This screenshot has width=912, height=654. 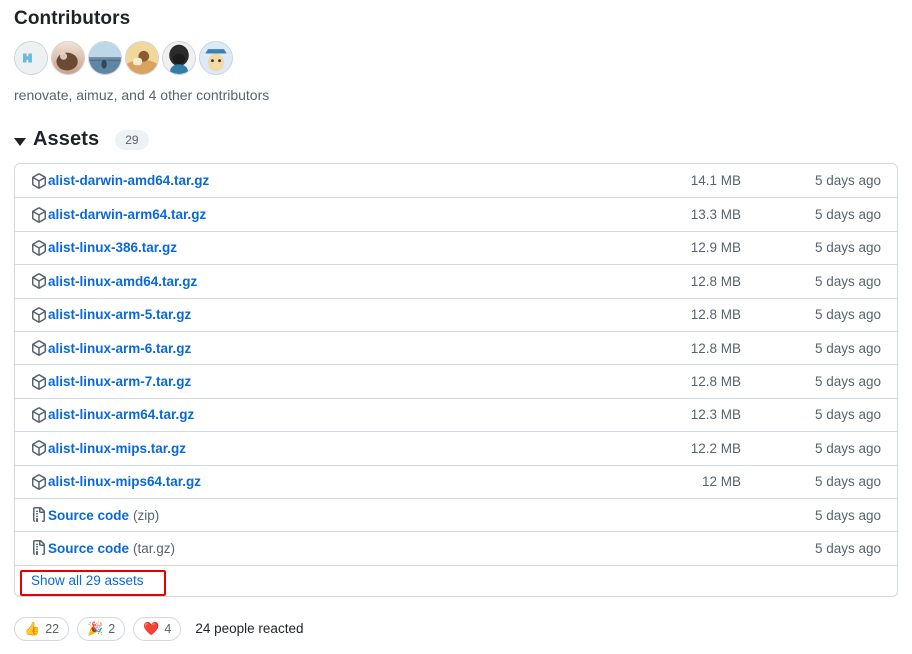 I want to click on reaction-hooray-count: 2, so click(x=112, y=628).